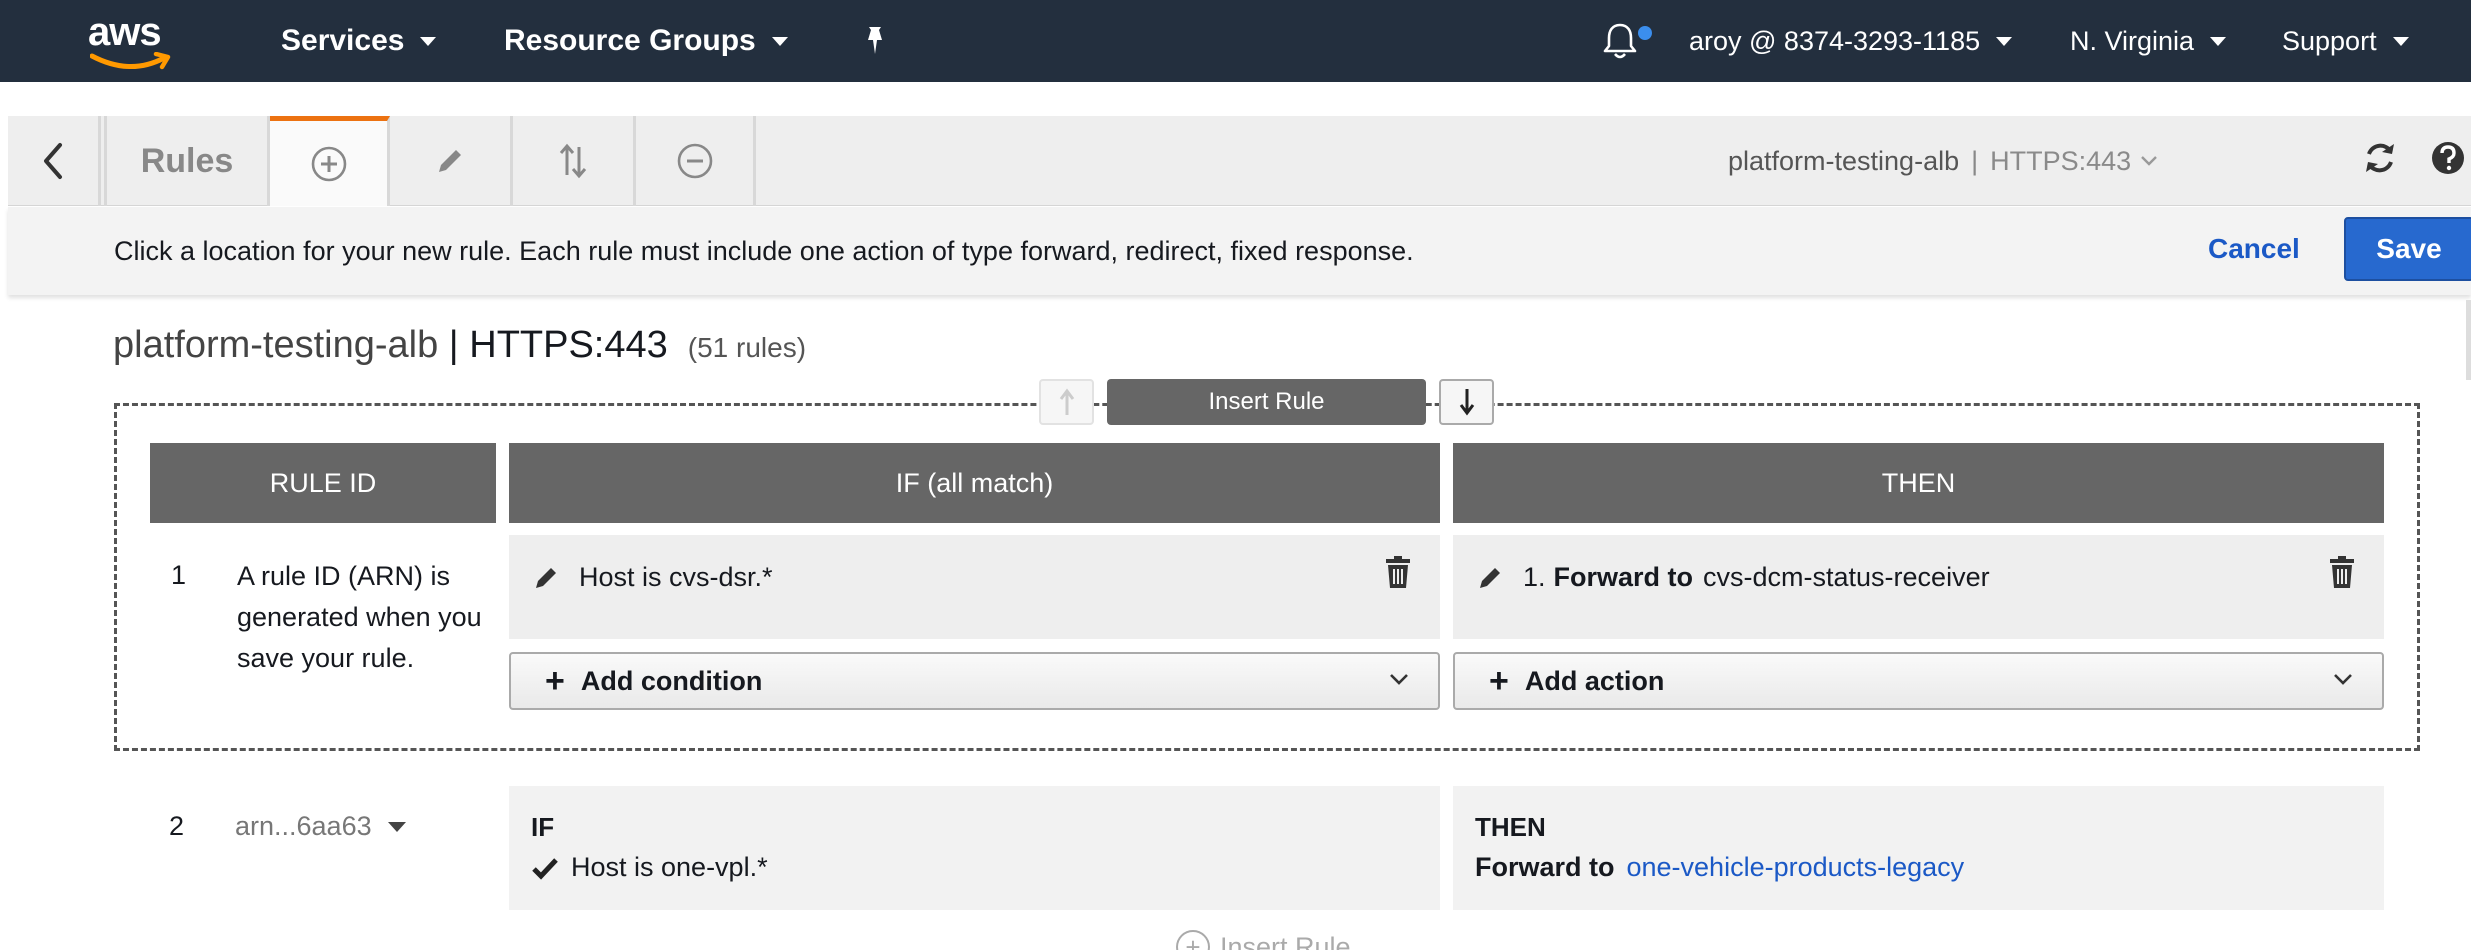 The image size is (2471, 950). I want to click on rule-2-condition: Host is one-vpl.*, so click(669, 867).